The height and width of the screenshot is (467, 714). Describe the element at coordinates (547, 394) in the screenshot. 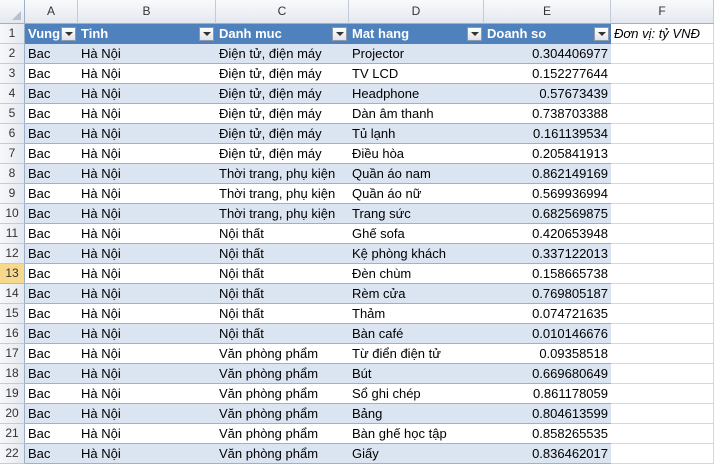

I see `cell-doanh-so: 0.861178059` at that location.